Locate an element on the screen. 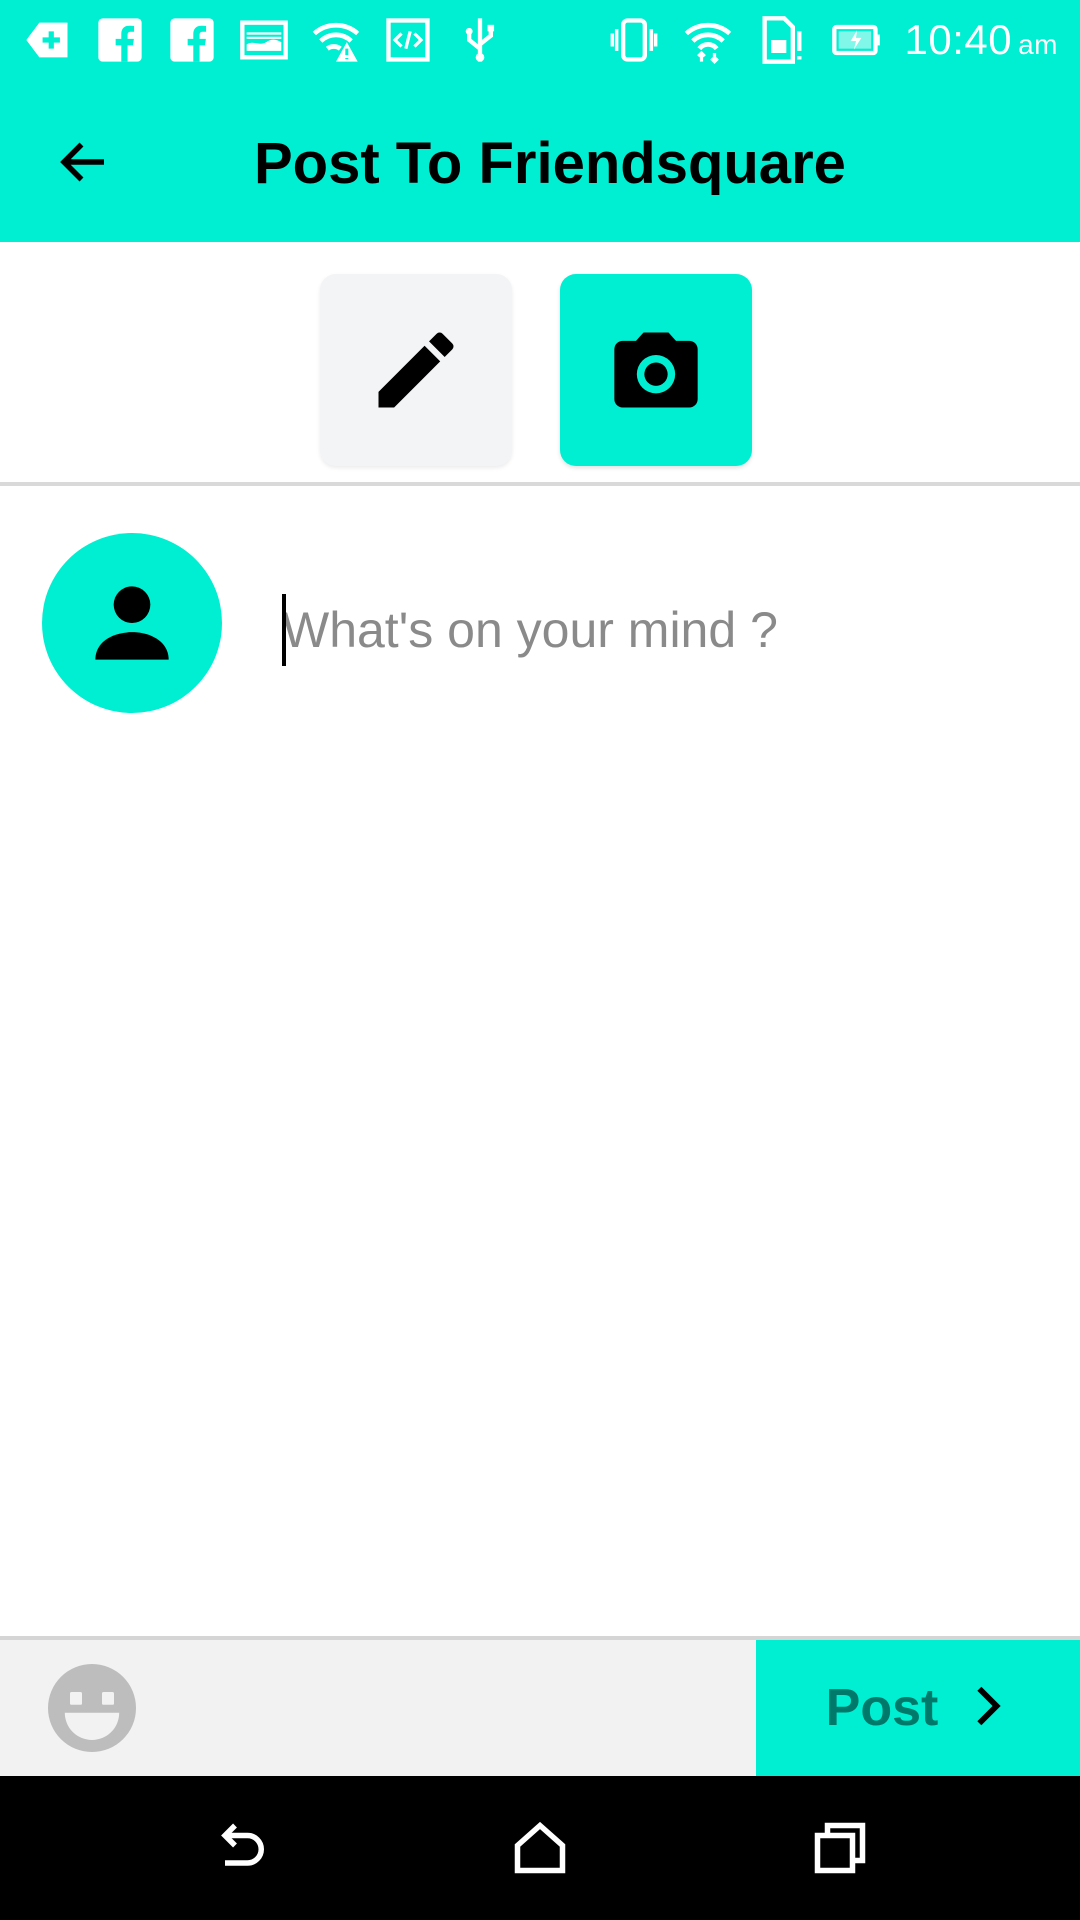  nav-recents-icon is located at coordinates (840, 1848).